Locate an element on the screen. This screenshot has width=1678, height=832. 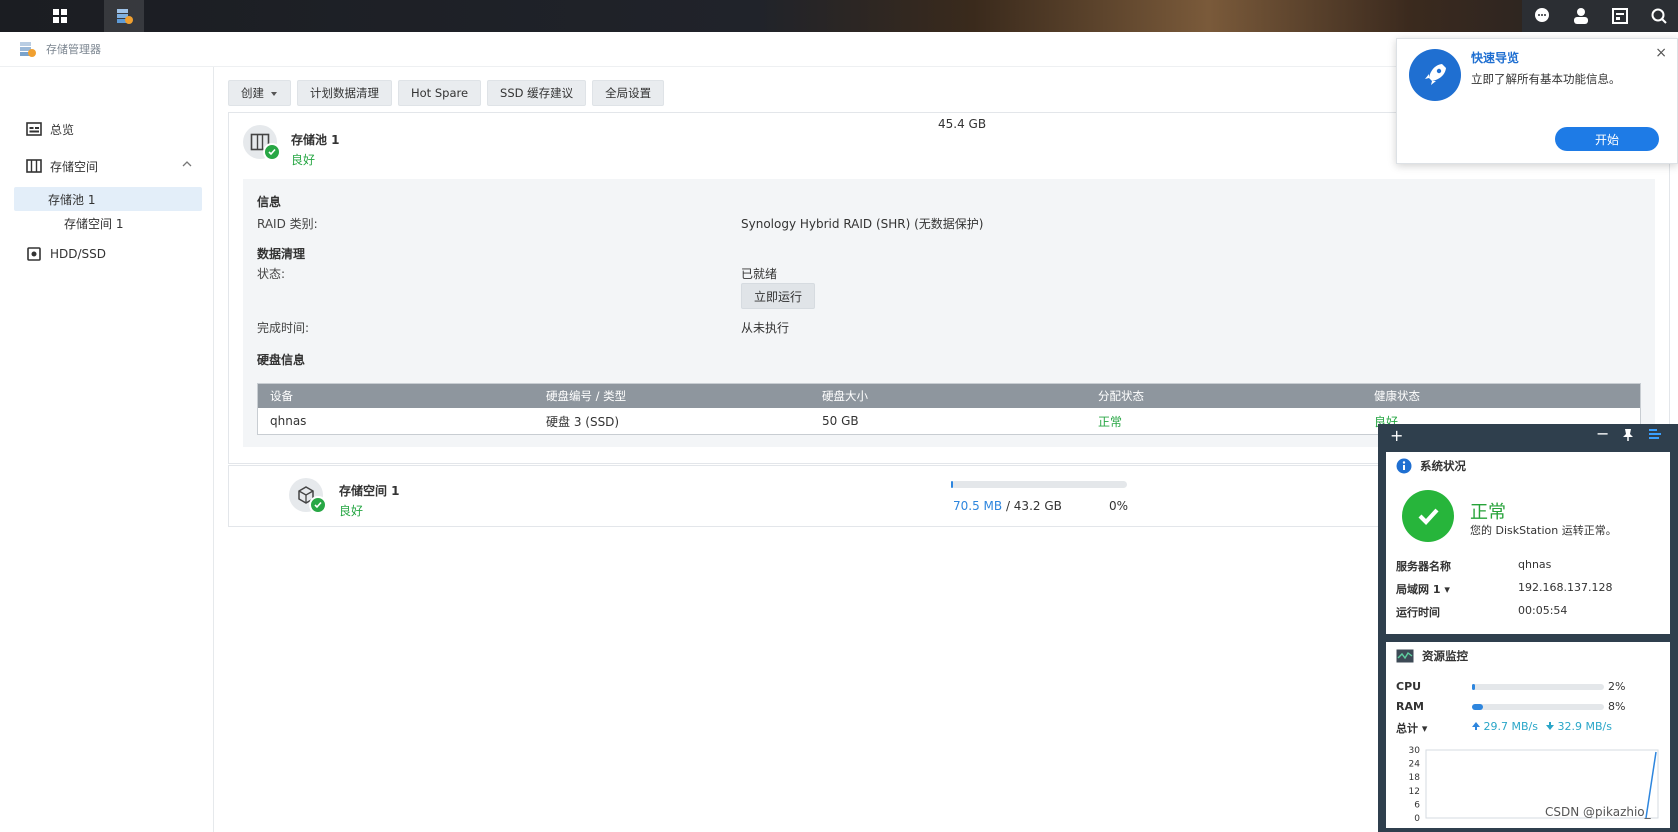
network-total-select: 总计 ▾ is located at coordinates (1411, 728).